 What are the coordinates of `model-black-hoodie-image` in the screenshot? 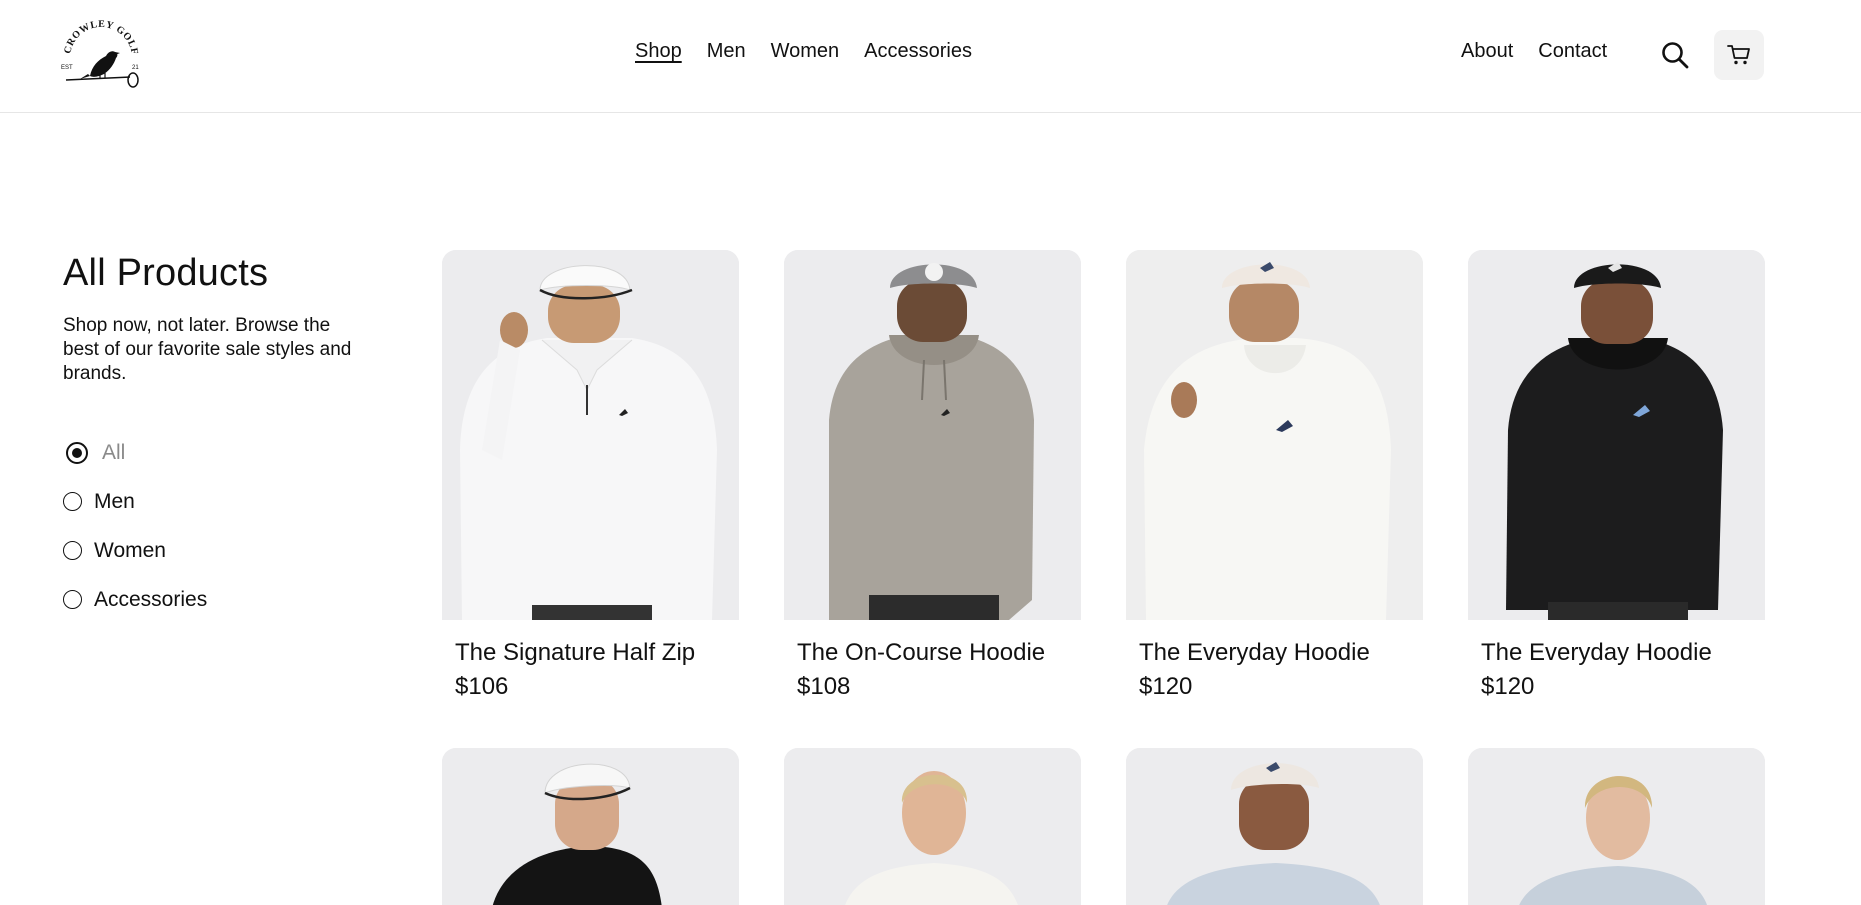 It's located at (1616, 435).